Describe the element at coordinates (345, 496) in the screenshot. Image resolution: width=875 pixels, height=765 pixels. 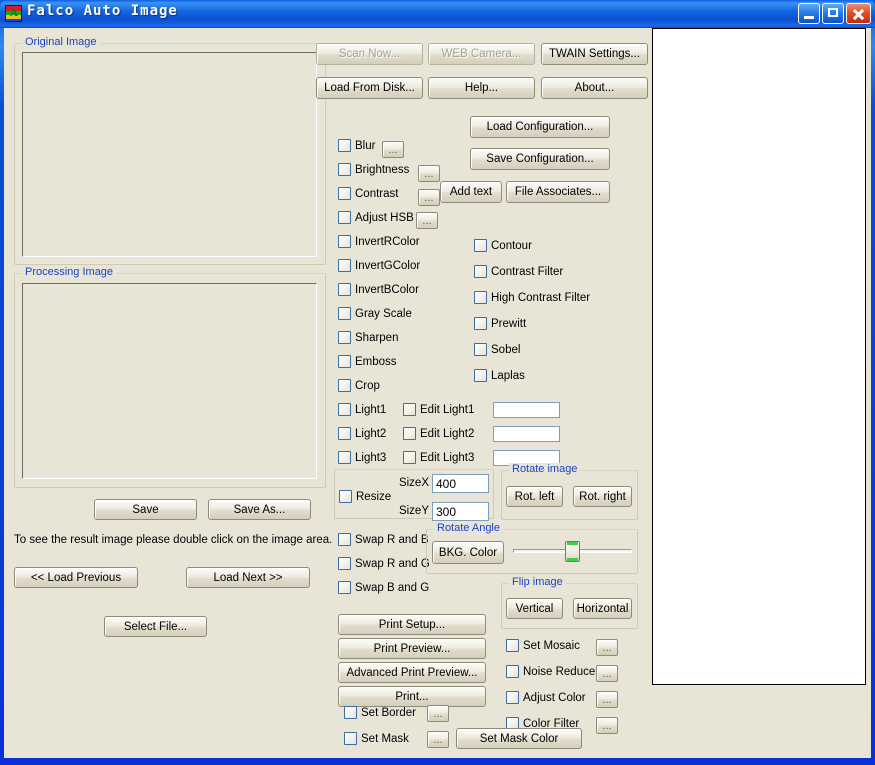
I see `checkbox-resize-box` at that location.